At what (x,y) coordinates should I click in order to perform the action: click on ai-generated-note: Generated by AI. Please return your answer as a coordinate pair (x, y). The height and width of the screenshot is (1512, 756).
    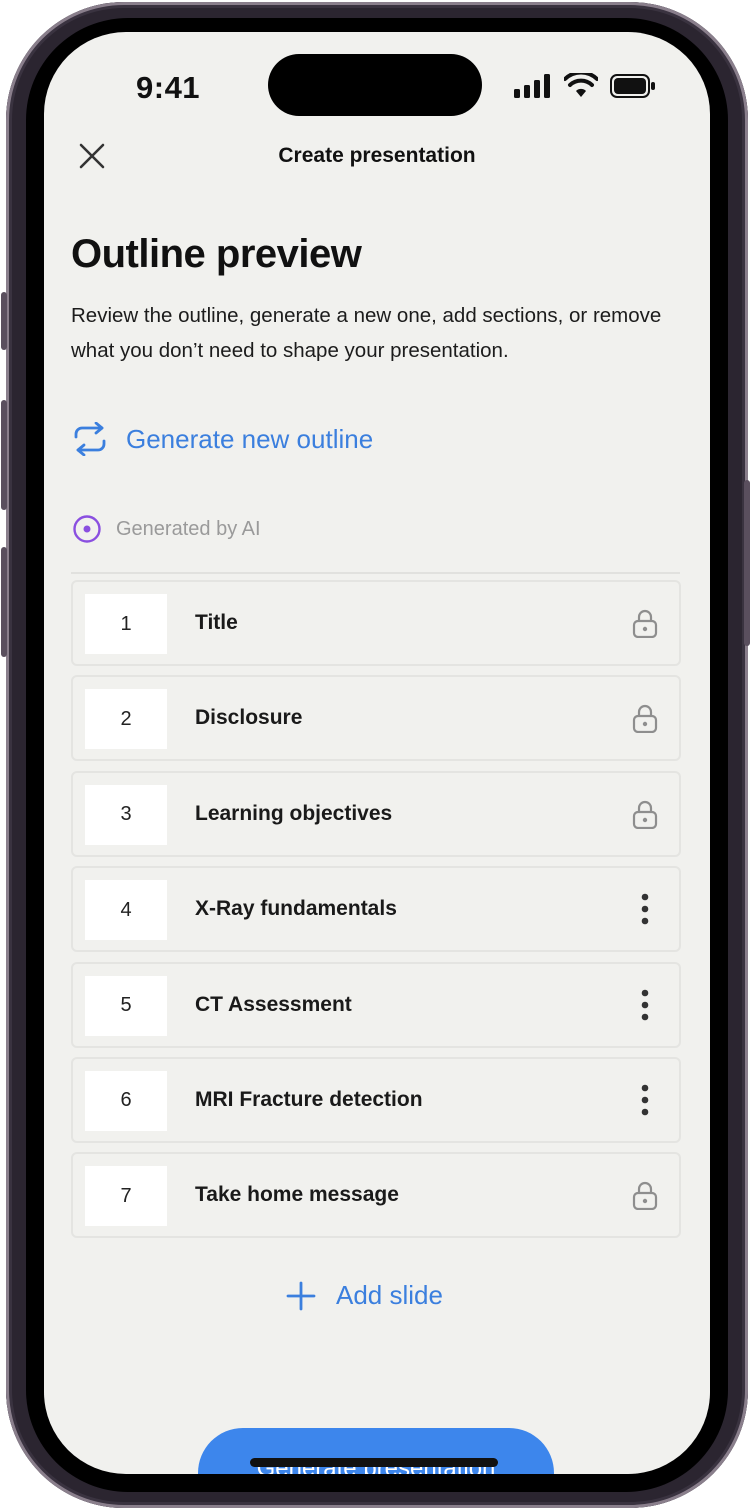
    Looking at the image, I should click on (166, 529).